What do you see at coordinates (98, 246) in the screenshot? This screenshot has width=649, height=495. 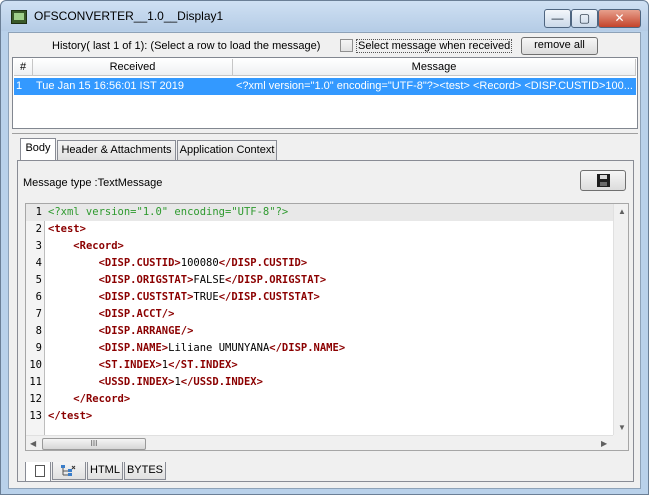 I see `xml-tag: <Record>` at bounding box center [98, 246].